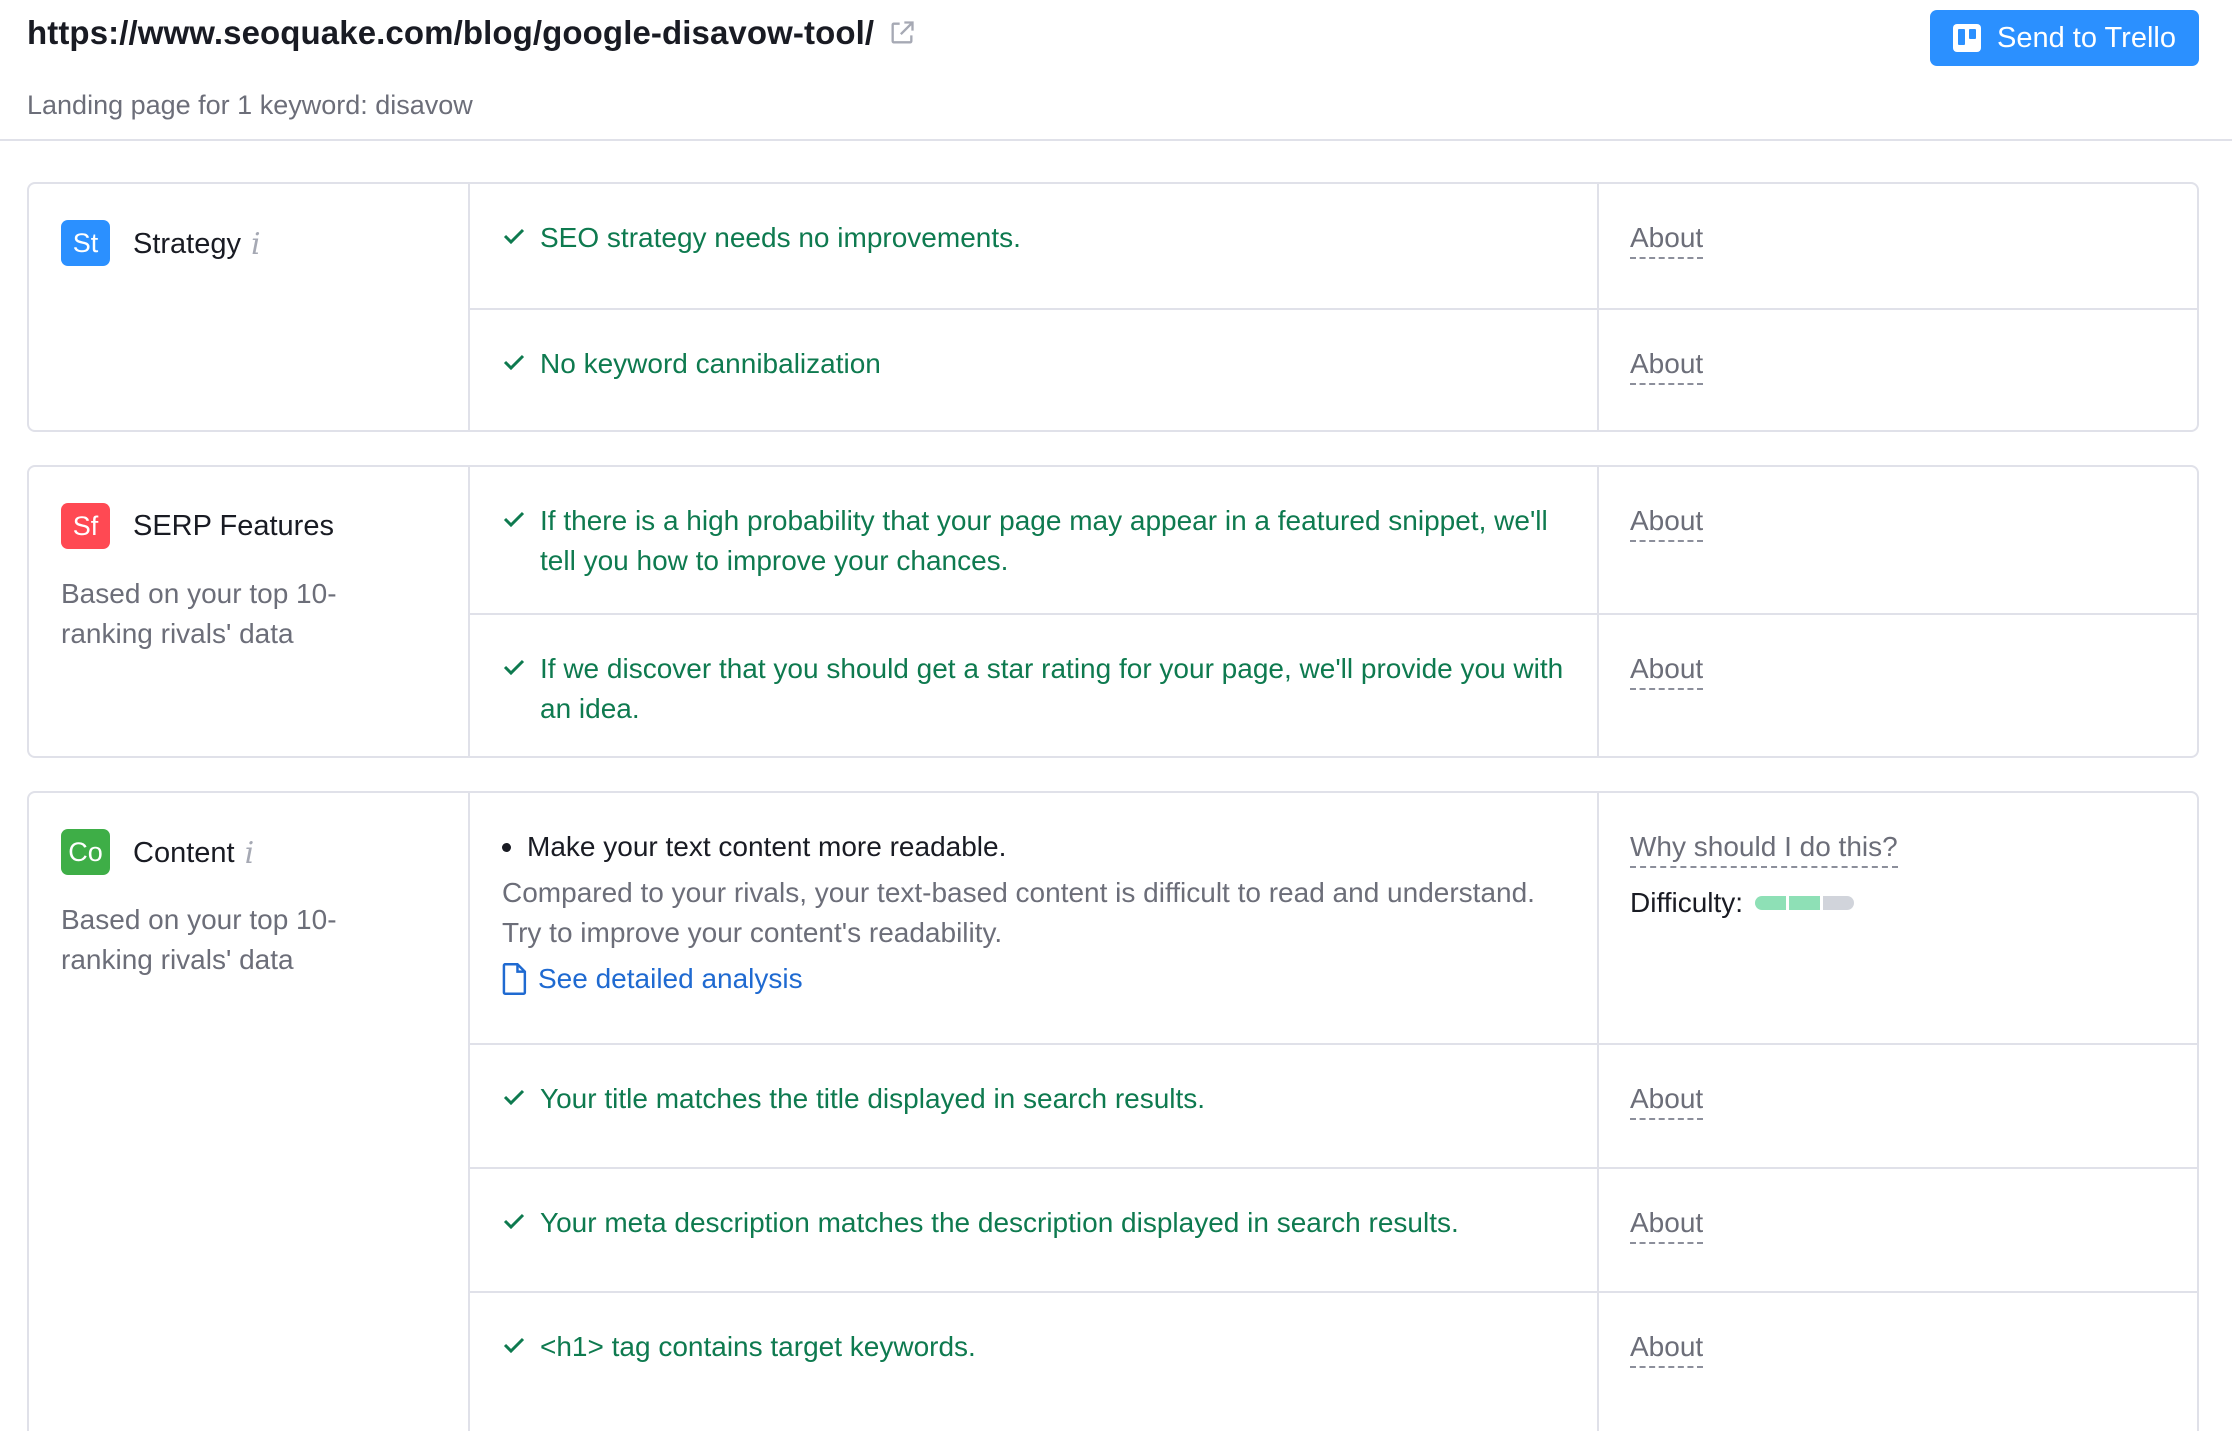 This screenshot has height=1433, width=2232. What do you see at coordinates (1041, 364) in the screenshot?
I see `check-row: No keyword cannibalization` at bounding box center [1041, 364].